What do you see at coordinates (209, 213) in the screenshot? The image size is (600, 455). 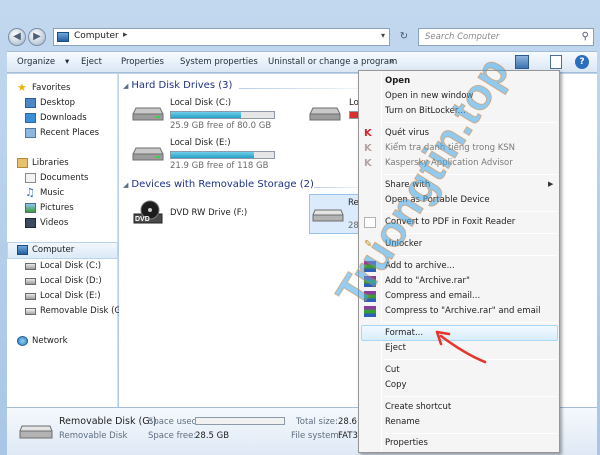 I see `drive-name: DVD RW Drive (F:)` at bounding box center [209, 213].